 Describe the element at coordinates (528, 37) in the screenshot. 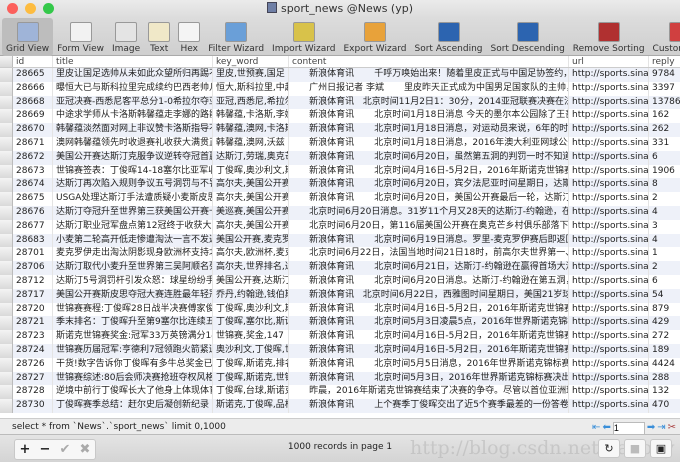

I see `toolbar-sort-descending-button: Sort Descending` at that location.